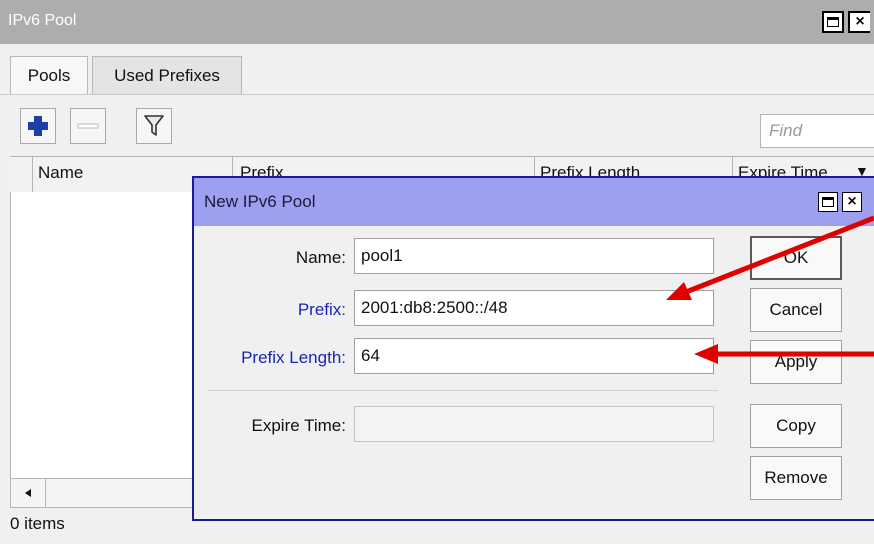  What do you see at coordinates (534, 424) in the screenshot?
I see `expire-time-field` at bounding box center [534, 424].